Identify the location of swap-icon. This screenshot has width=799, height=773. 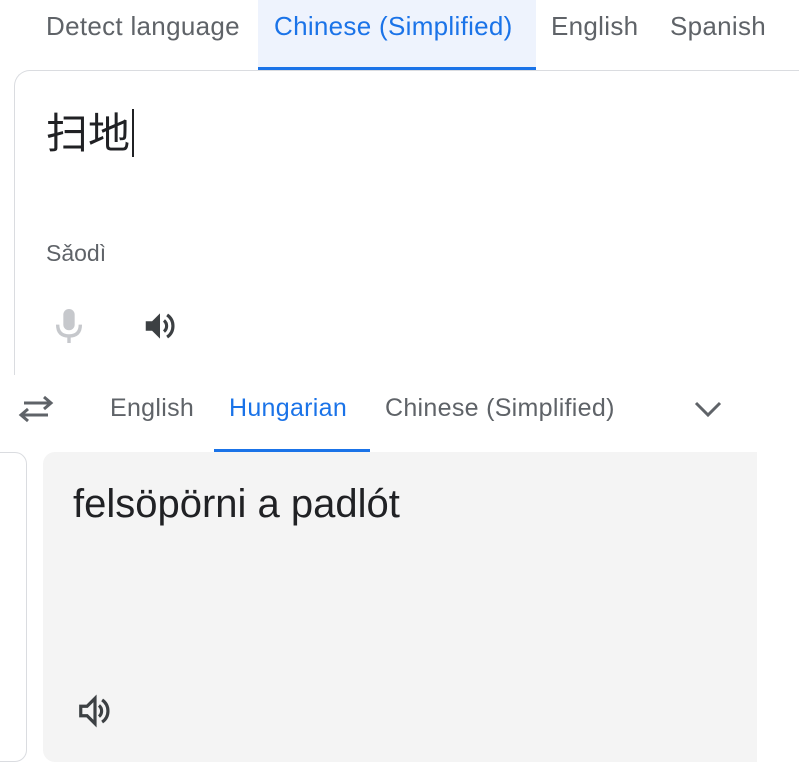
(36, 409).